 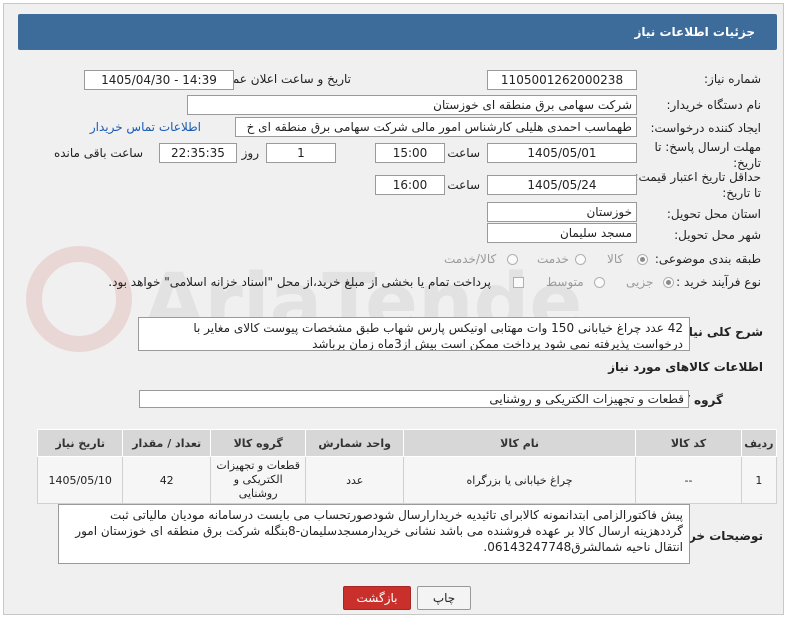 I want to click on buyer-org-field: شرکت سهامی برق منطقه ای خوزستان, so click(x=412, y=105).